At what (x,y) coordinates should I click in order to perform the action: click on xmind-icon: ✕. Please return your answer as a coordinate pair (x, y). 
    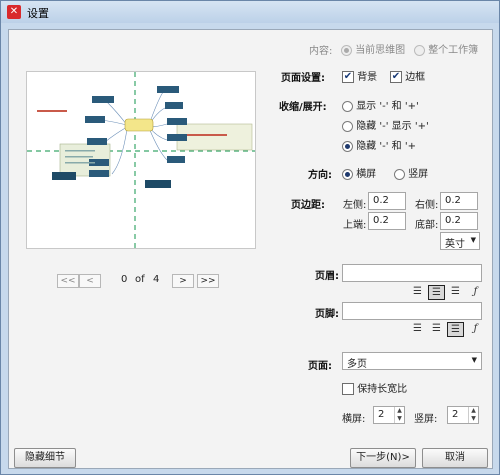
    Looking at the image, I should click on (14, 12).